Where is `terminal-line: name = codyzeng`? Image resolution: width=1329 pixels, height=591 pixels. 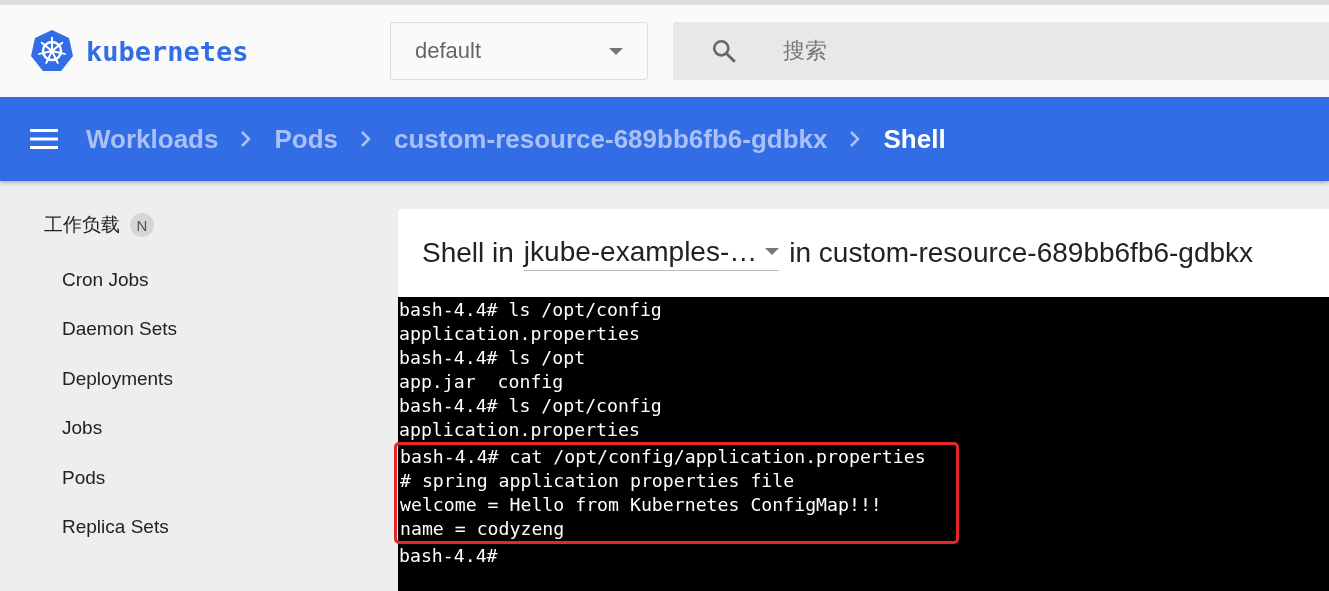 terminal-line: name = codyzeng is located at coordinates (482, 529).